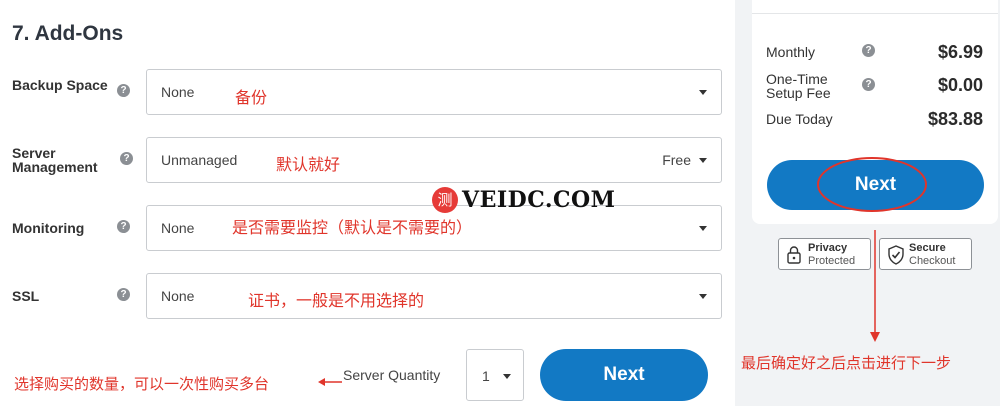 The height and width of the screenshot is (406, 1000). What do you see at coordinates (791, 52) in the screenshot?
I see `monthly-label: Monthly` at bounding box center [791, 52].